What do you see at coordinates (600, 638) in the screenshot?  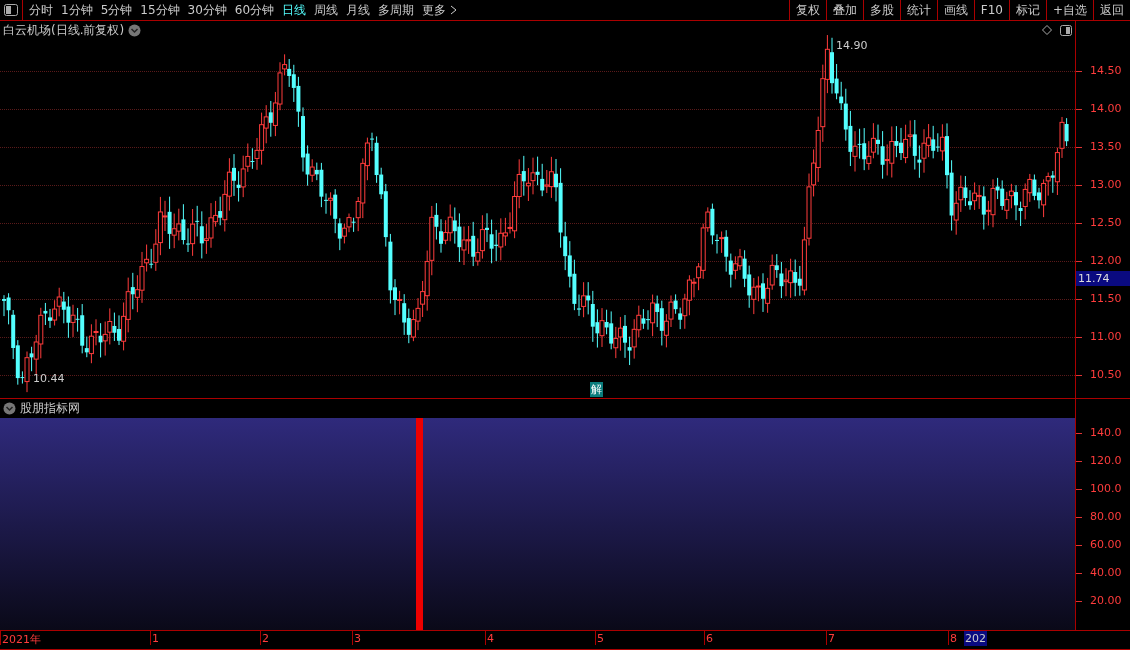 I see `date-label: 5` at bounding box center [600, 638].